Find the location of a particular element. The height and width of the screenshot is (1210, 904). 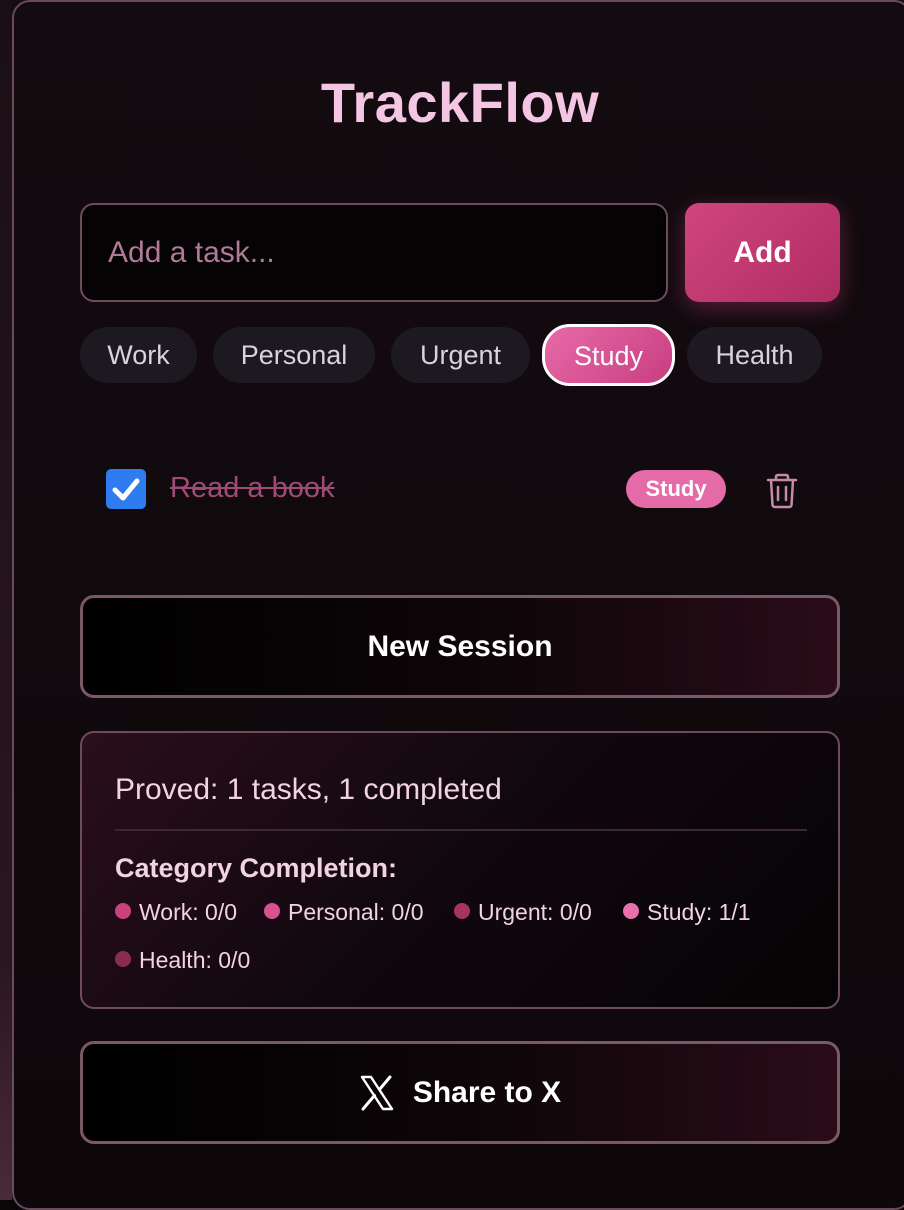

stat-item-health: Health: 0/0 is located at coordinates (182, 960).